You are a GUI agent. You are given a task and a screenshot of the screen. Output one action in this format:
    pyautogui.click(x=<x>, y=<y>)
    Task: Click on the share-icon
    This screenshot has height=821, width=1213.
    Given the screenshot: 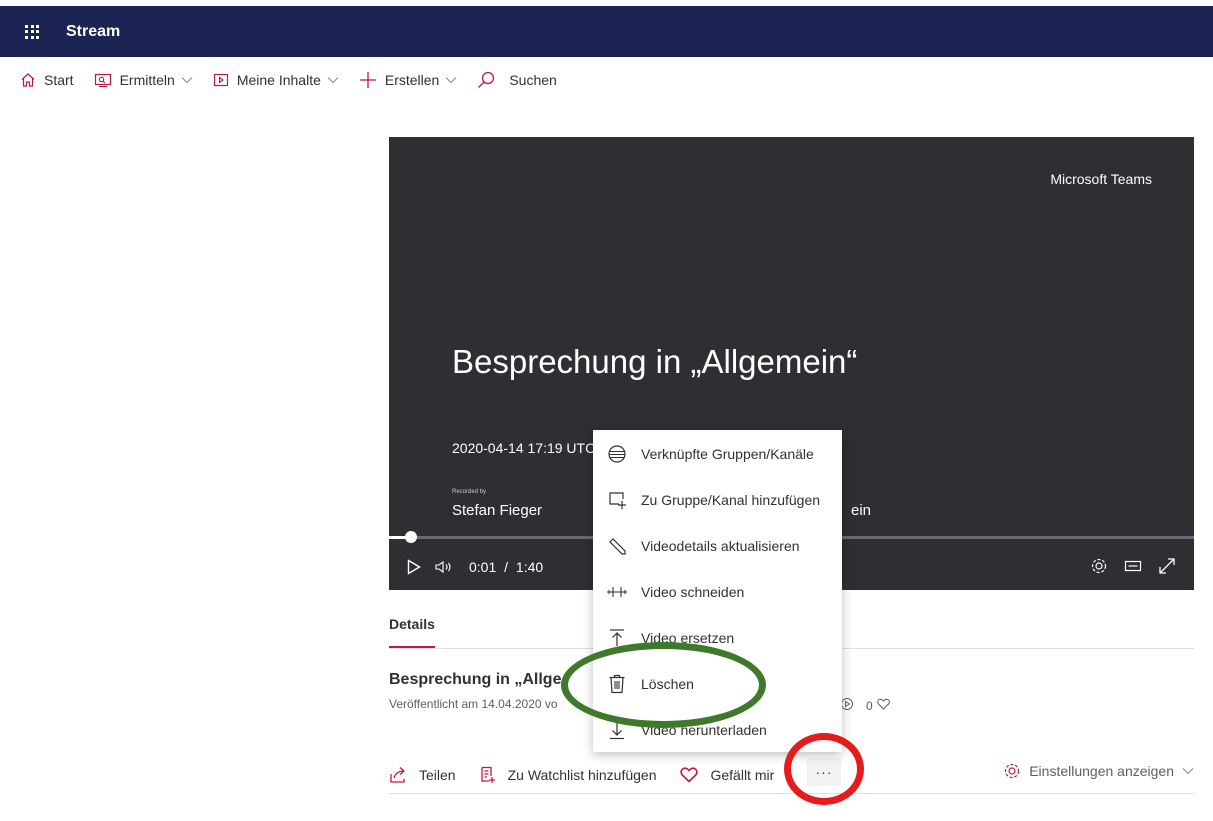 What is the action you would take?
    pyautogui.click(x=397, y=774)
    